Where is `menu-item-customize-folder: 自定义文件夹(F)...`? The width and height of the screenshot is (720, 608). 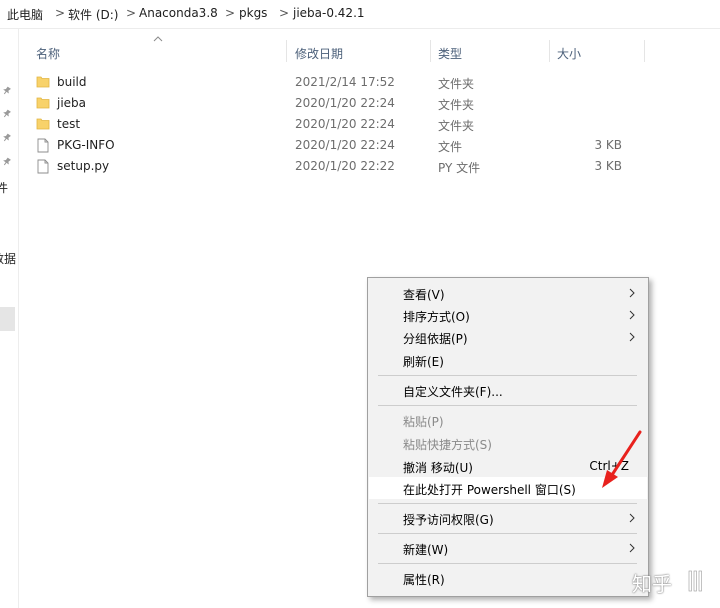
menu-item-customize-folder: 自定义文件夹(F)... is located at coordinates (508, 390).